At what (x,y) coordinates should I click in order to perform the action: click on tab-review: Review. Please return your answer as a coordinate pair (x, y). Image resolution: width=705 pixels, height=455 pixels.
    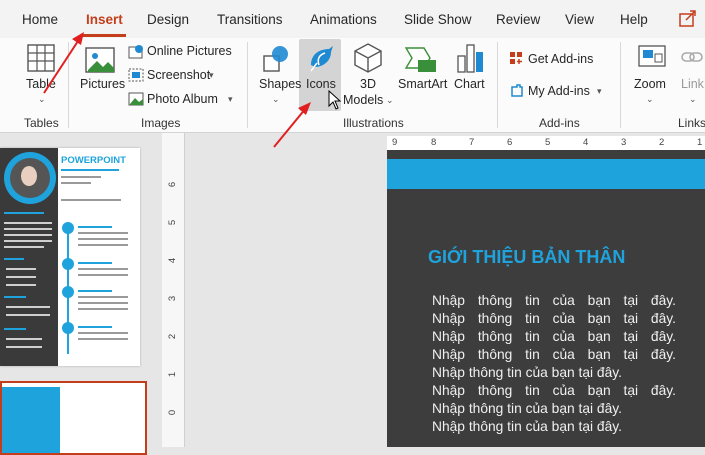
    Looking at the image, I should click on (518, 19).